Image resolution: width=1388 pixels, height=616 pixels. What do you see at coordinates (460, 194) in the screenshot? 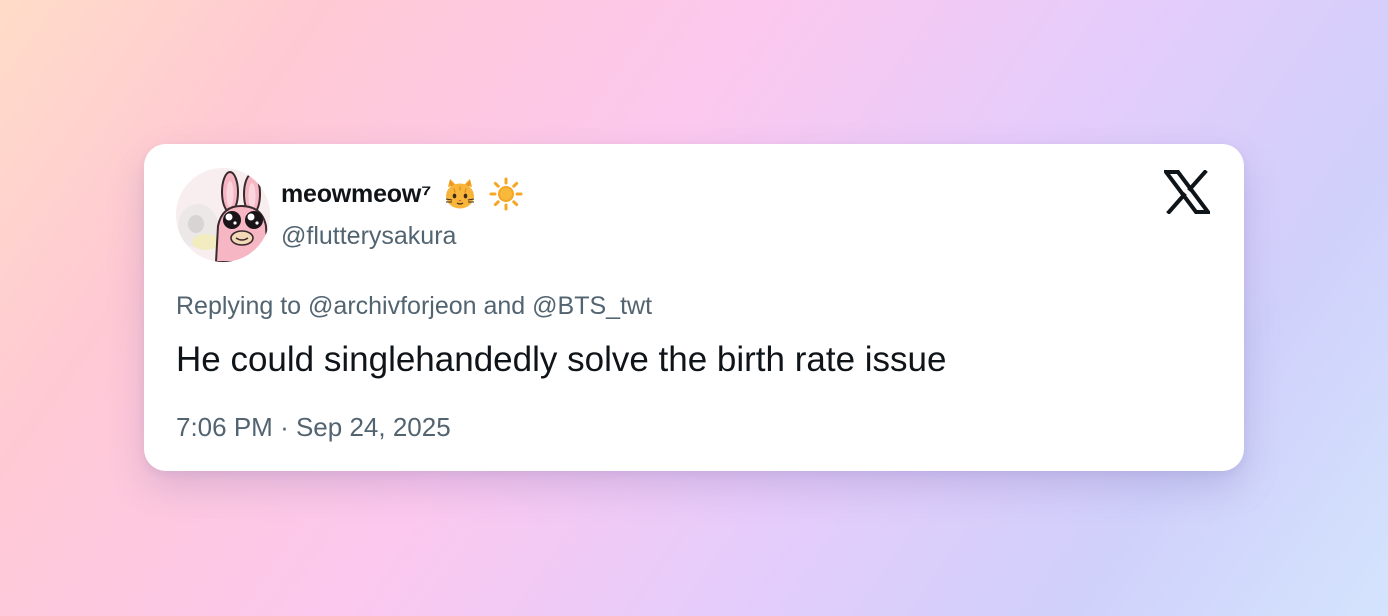
I see `cat-face-emoji-icon` at bounding box center [460, 194].